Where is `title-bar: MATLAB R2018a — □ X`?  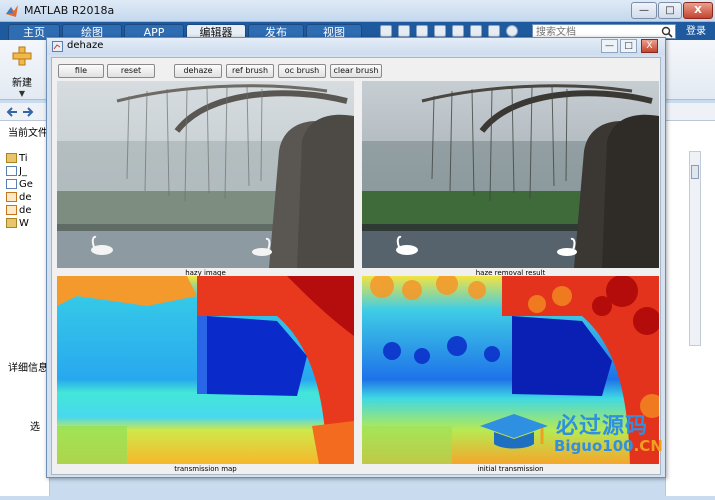
title-bar: MATLAB R2018a — □ X is located at coordinates (357, 11).